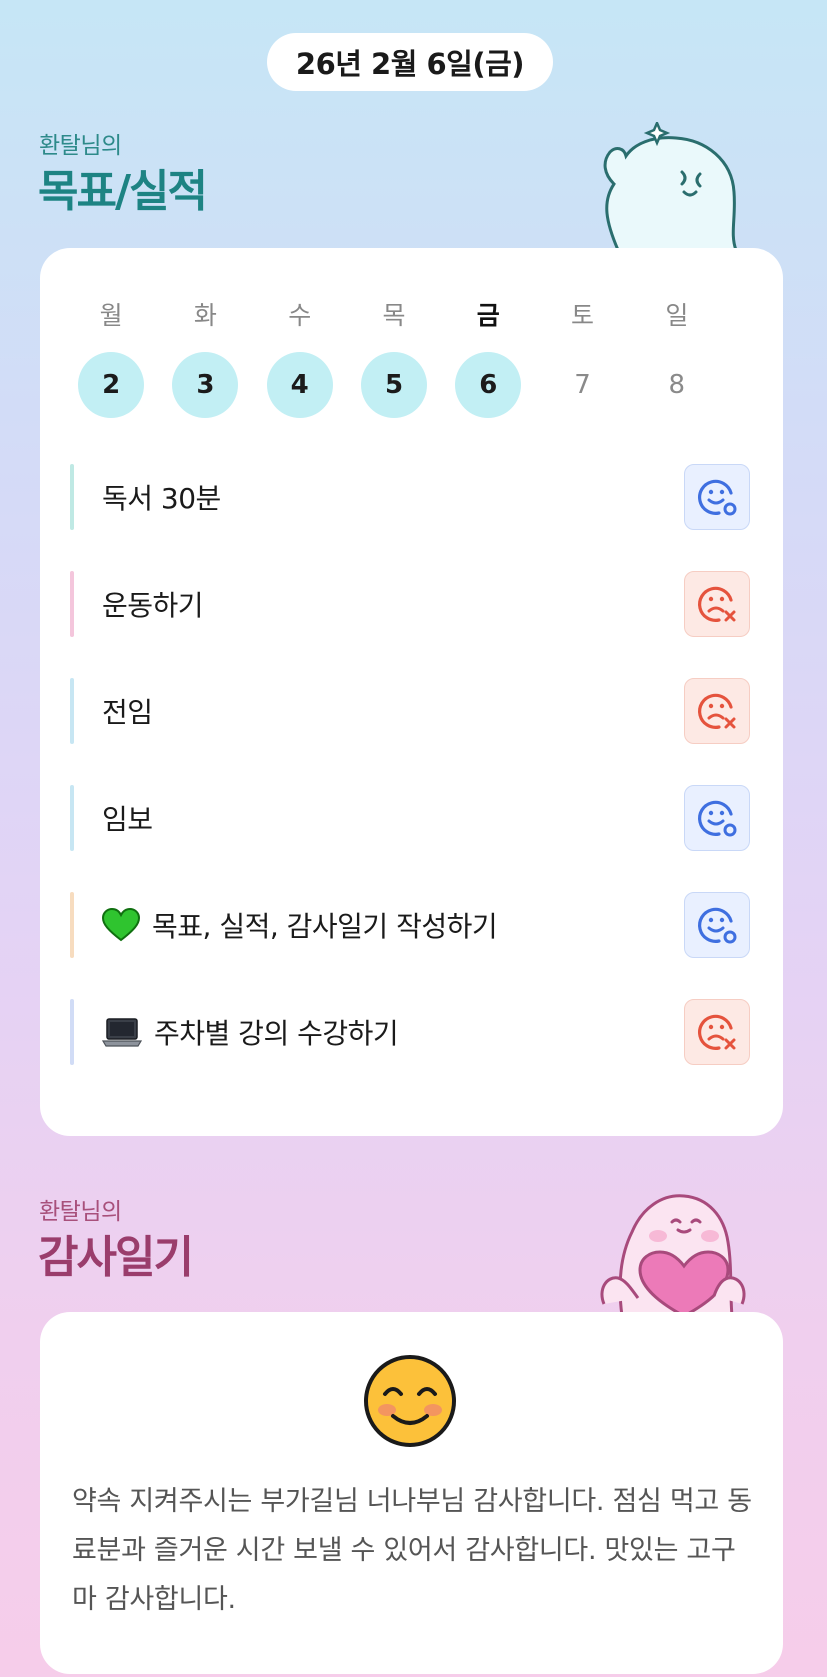  I want to click on heart-mascot-icon, so click(673, 1255).